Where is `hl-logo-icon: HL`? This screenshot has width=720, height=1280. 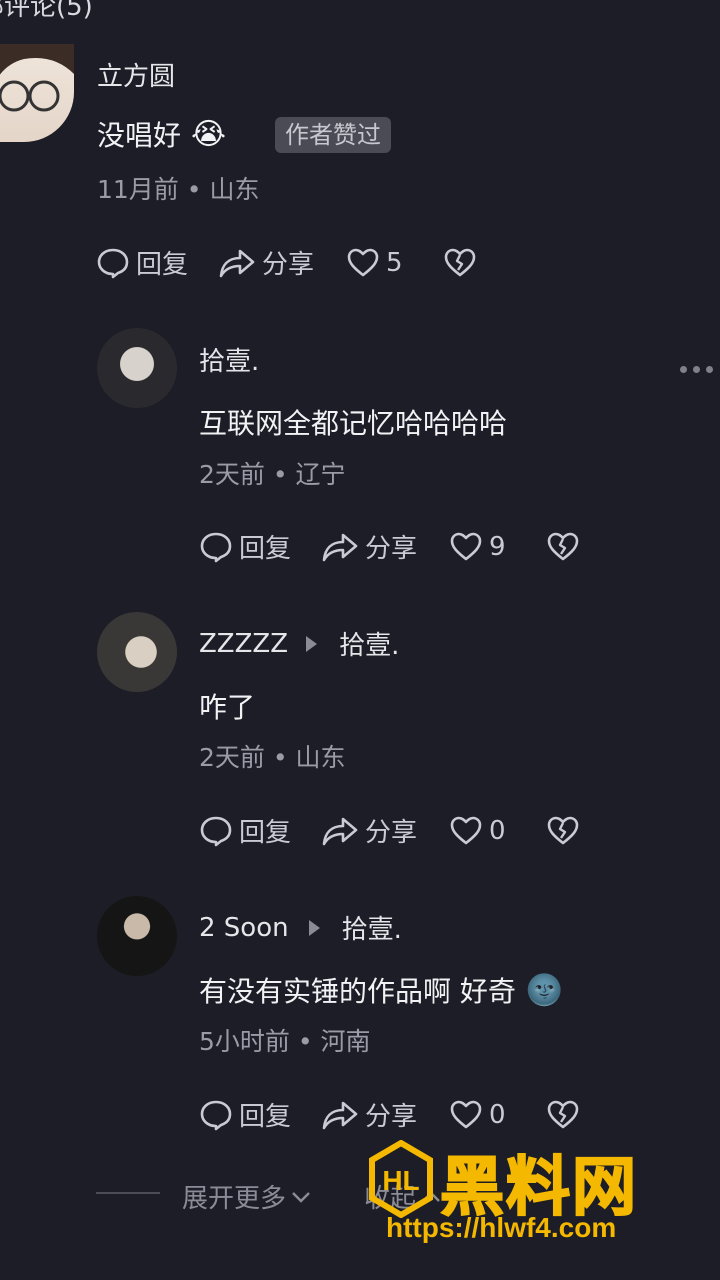
hl-logo-icon: HL is located at coordinates (401, 1179).